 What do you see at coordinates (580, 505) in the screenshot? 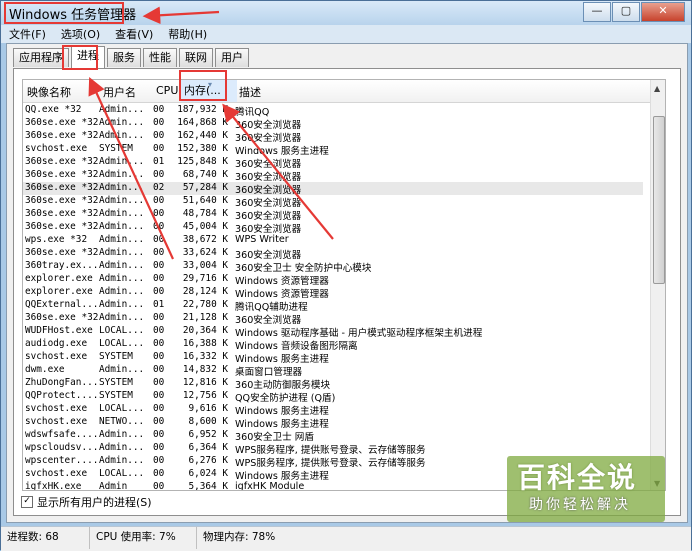
I see `watermark-subtitle: 助你轻松解决` at bounding box center [580, 505].